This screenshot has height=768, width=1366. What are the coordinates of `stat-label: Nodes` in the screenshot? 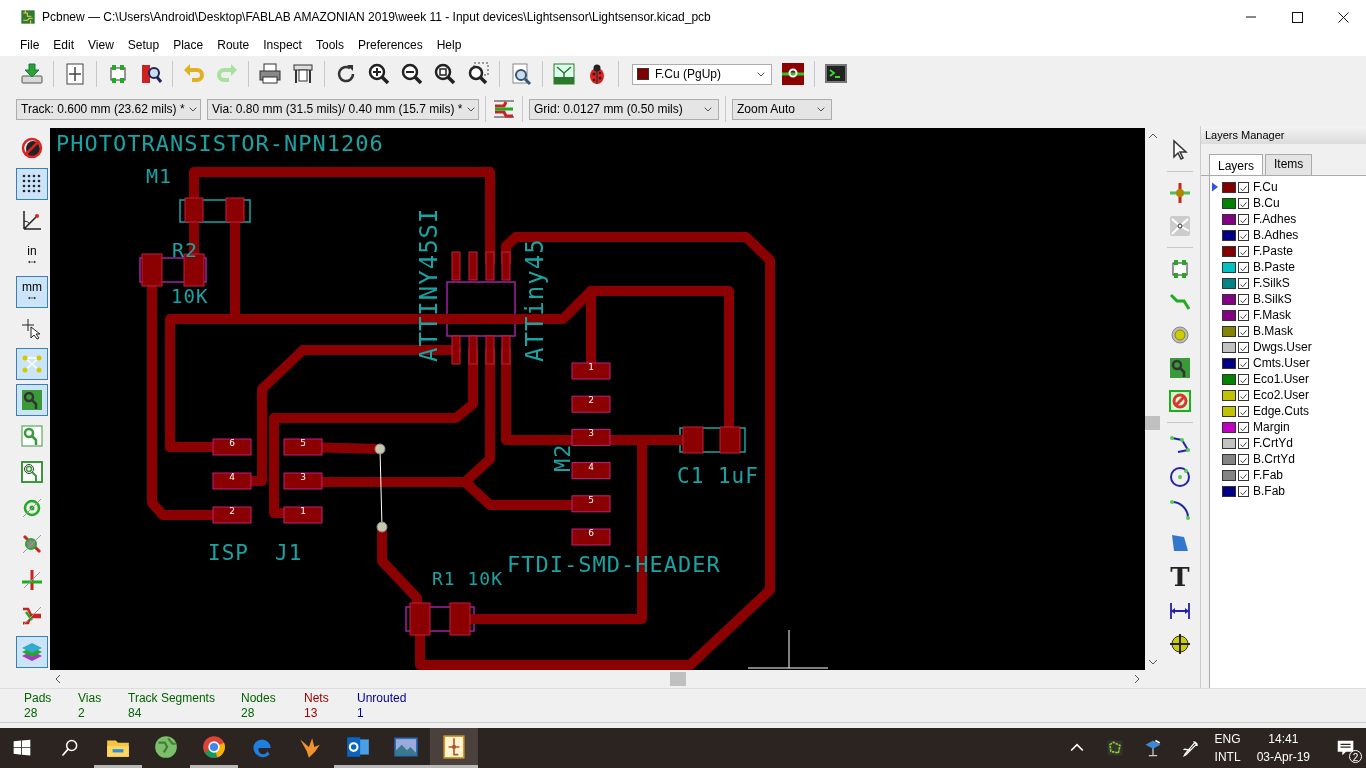 It's located at (259, 698).